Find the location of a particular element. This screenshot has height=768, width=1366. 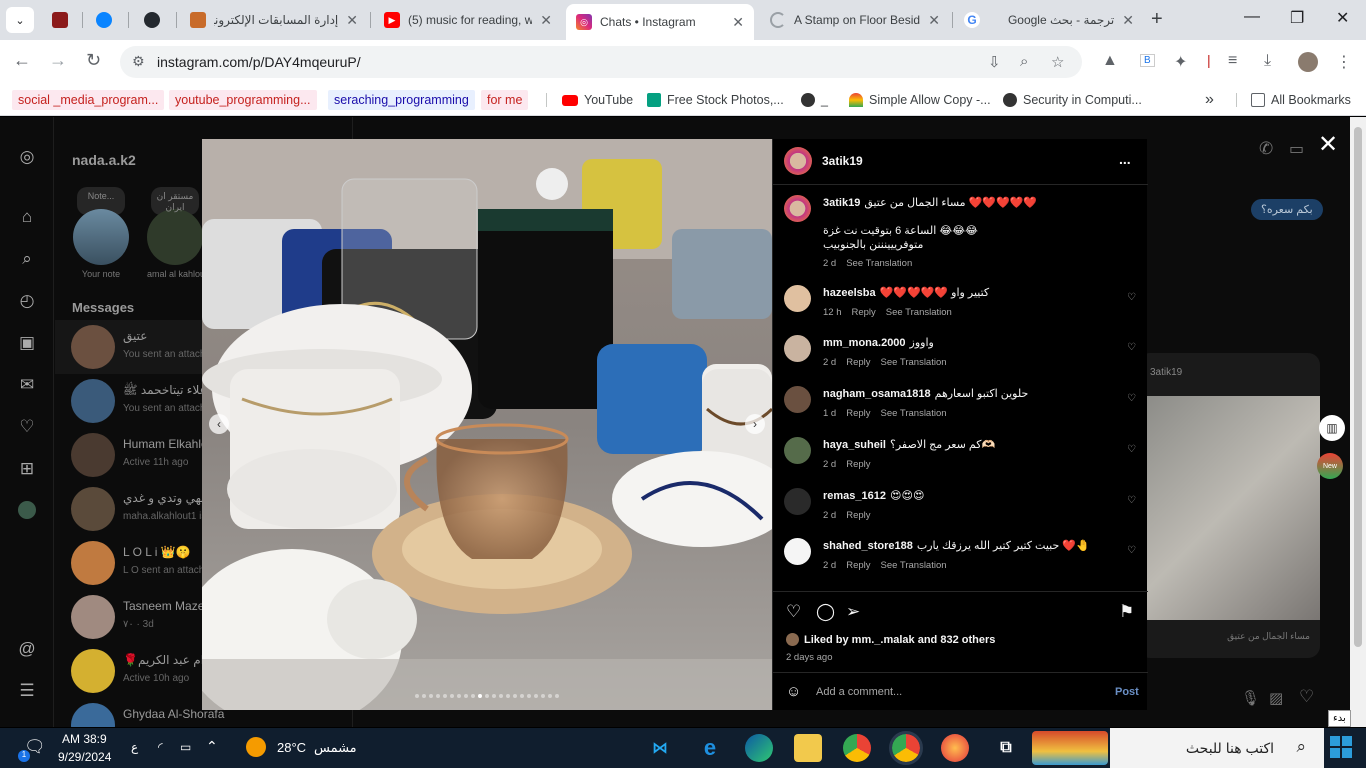

carousel-prev-button: ‹ is located at coordinates (219, 424).